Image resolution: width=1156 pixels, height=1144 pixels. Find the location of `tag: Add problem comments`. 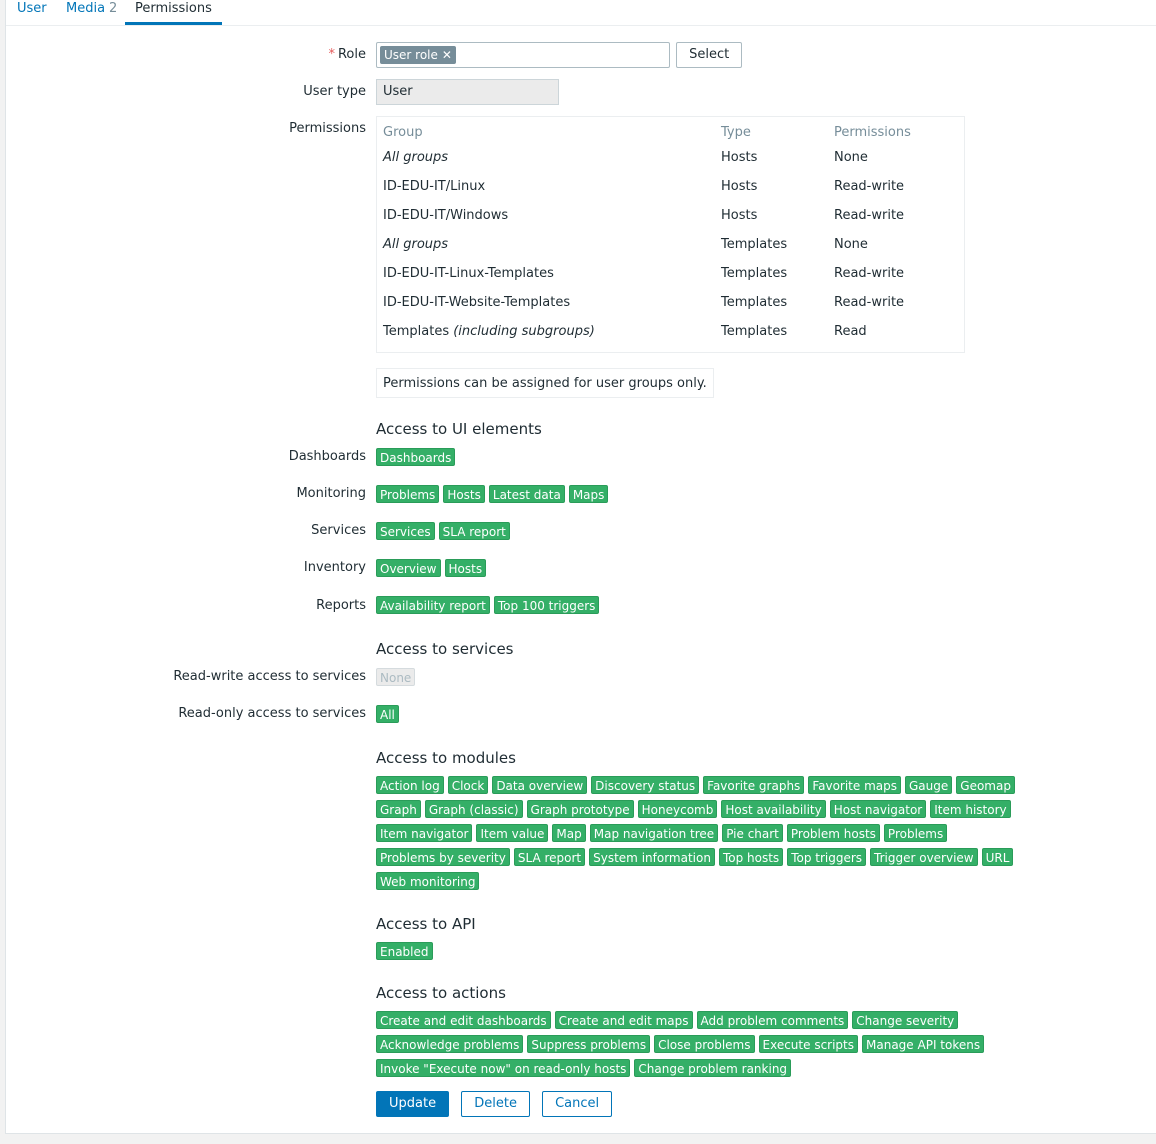

tag: Add problem comments is located at coordinates (772, 1020).